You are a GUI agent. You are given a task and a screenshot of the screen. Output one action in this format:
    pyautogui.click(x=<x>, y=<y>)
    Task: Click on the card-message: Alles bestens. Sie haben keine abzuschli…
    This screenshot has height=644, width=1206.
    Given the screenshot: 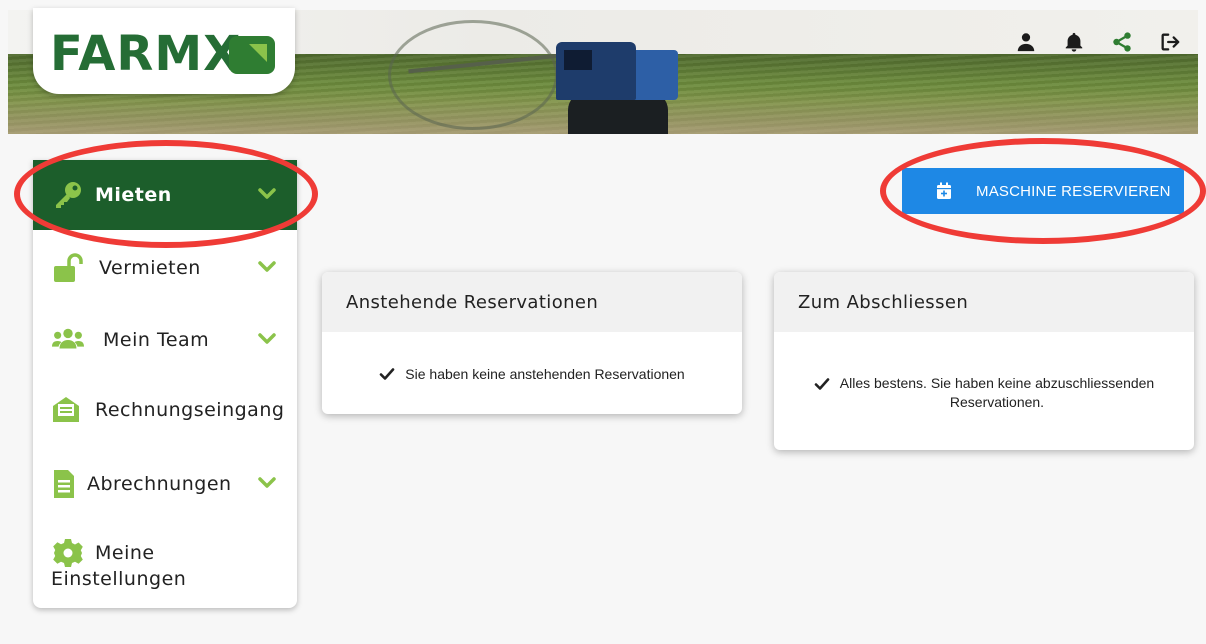 What is the action you would take?
    pyautogui.click(x=984, y=372)
    